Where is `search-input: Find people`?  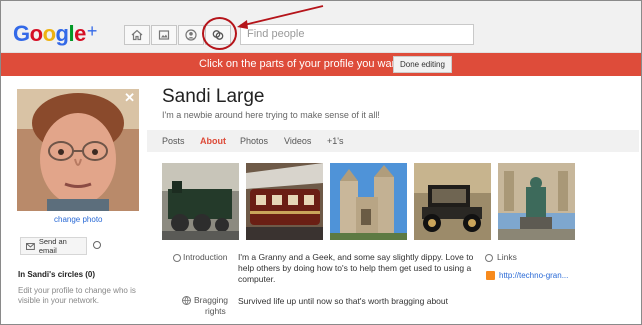 search-input: Find people is located at coordinates (357, 34).